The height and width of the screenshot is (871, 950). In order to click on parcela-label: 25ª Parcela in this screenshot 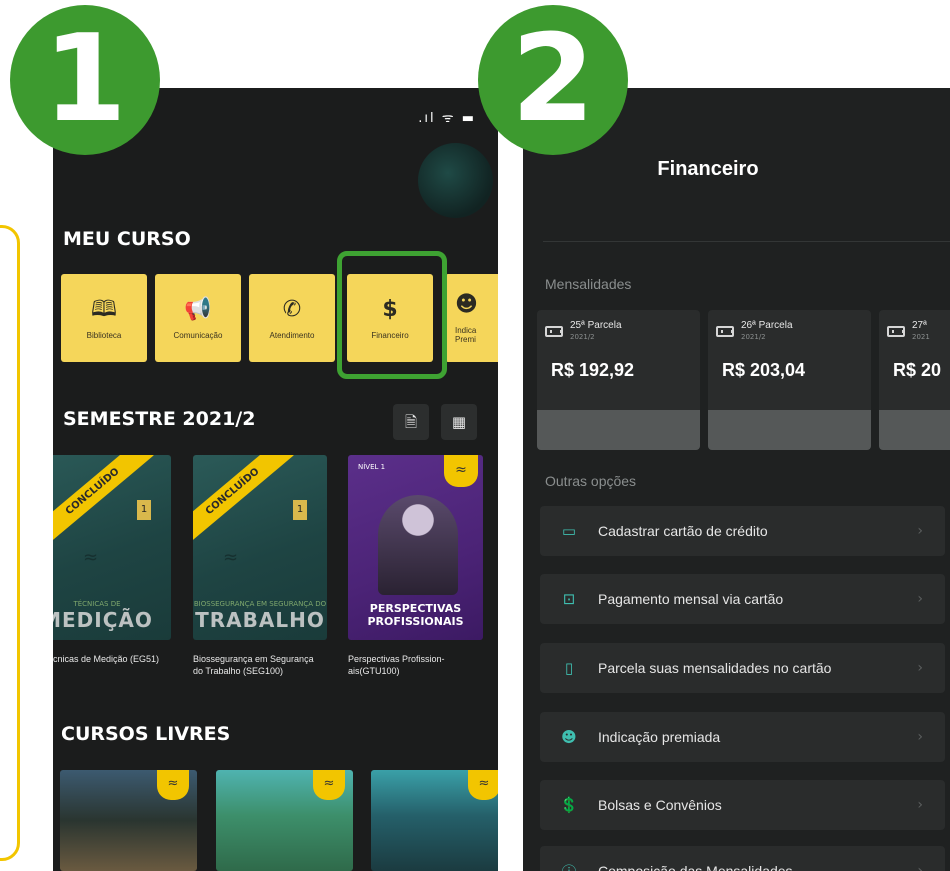, I will do `click(596, 325)`.